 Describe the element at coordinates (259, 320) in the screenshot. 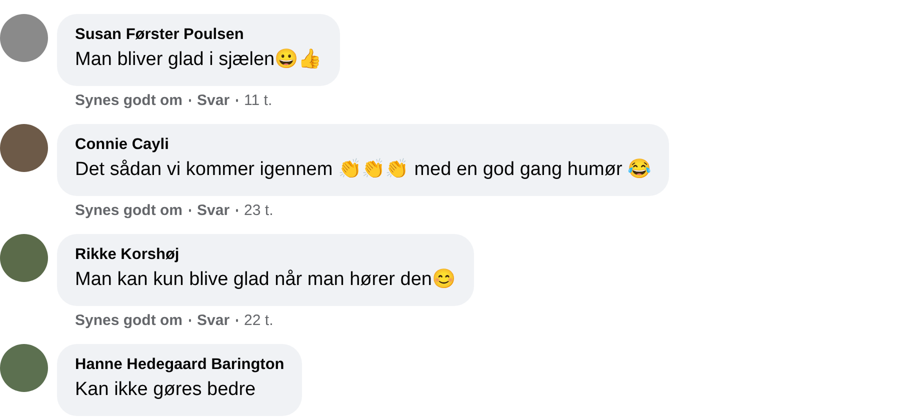

I see `comment-time: 22 t.` at that location.